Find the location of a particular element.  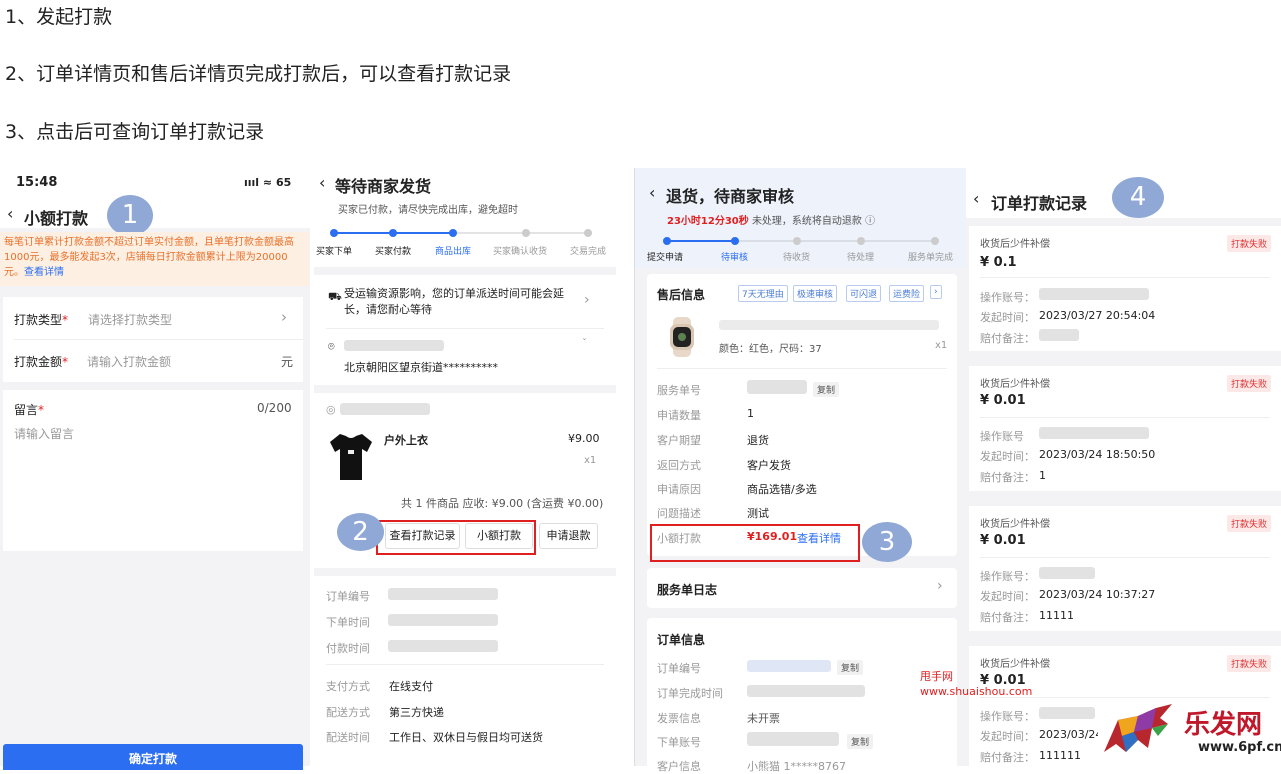

tag-flash-refund: 可闪退 is located at coordinates (864, 293).